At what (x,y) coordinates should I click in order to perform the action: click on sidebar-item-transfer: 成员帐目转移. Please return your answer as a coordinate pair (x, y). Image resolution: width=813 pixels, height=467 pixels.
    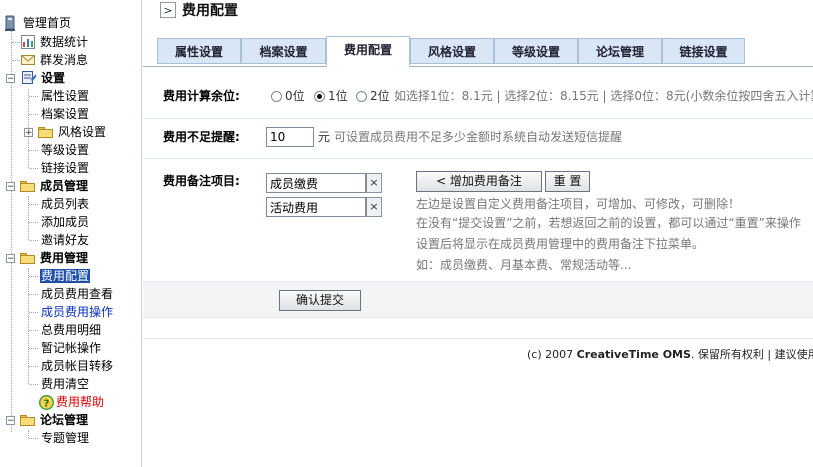
    Looking at the image, I should click on (77, 366).